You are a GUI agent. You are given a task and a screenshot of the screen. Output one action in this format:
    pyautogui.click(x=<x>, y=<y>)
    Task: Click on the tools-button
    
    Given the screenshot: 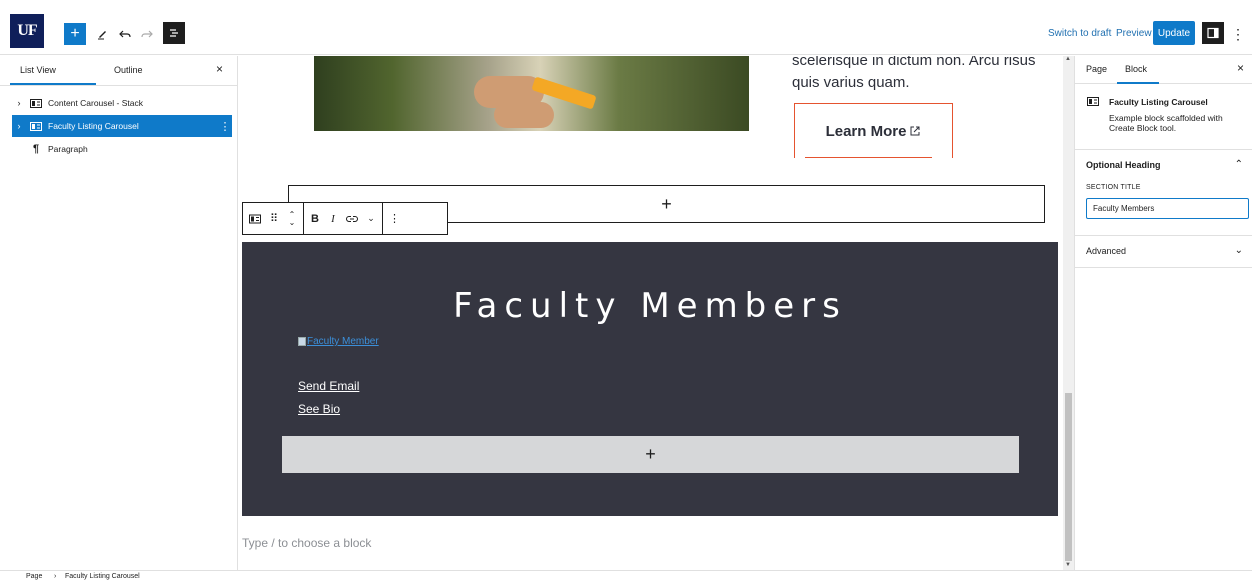 What is the action you would take?
    pyautogui.click(x=103, y=34)
    